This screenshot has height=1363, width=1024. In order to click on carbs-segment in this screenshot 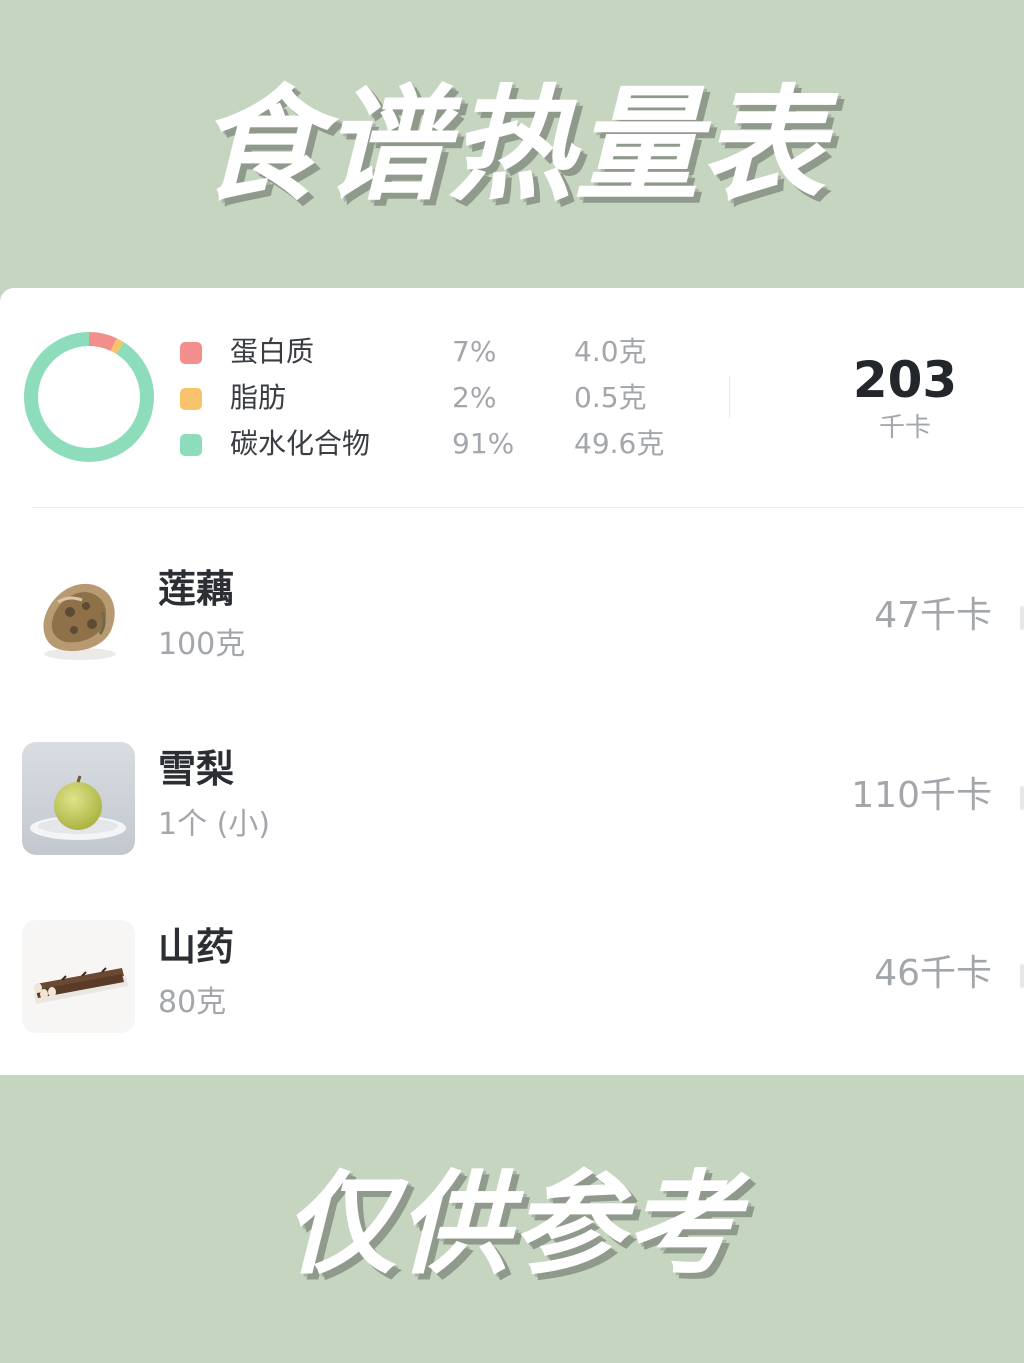, I will do `click(89, 397)`.